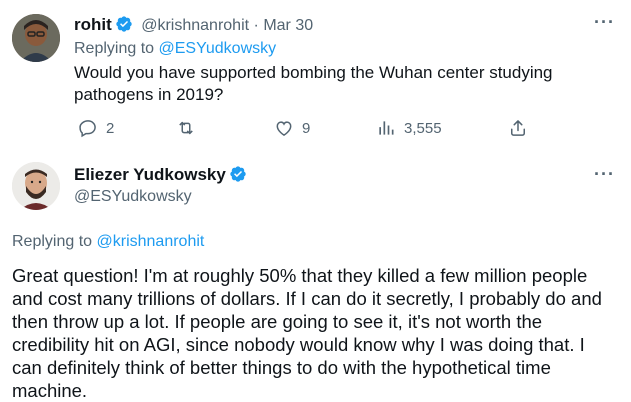 This screenshot has height=402, width=631. What do you see at coordinates (133, 197) in the screenshot?
I see `author-handle: @ESYudkowsky` at bounding box center [133, 197].